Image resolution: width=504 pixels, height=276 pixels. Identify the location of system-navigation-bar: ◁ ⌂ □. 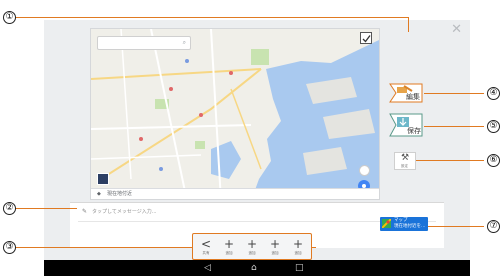
(257, 268).